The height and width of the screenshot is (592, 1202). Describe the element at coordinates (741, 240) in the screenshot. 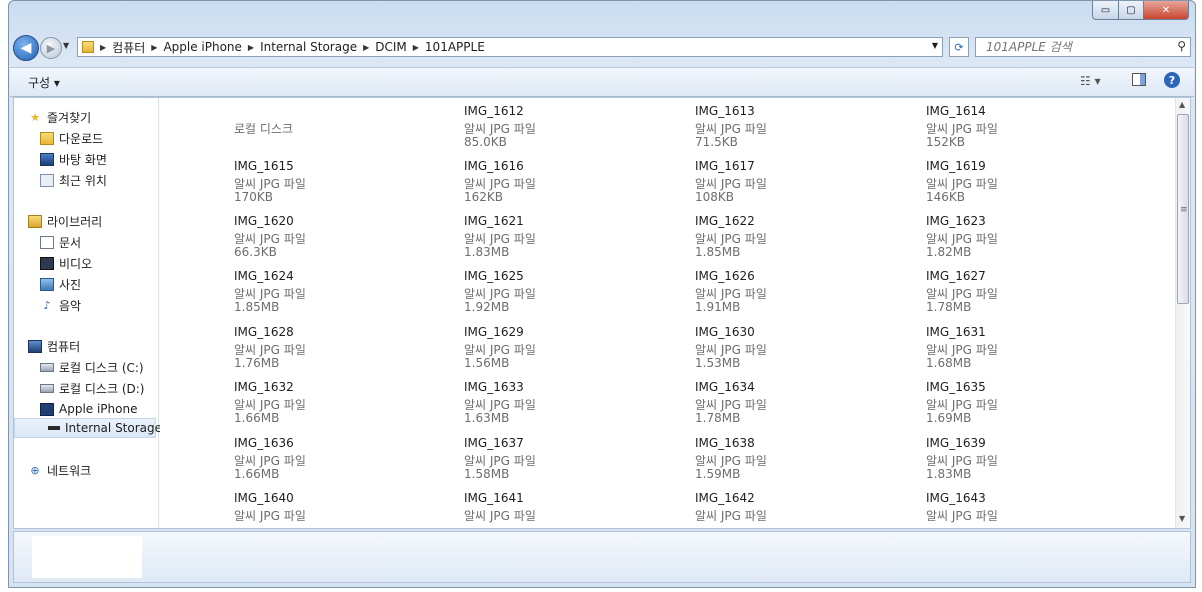

I see `file-tile: IMG_1622 알씨 JPG 파일 1.85MB` at that location.